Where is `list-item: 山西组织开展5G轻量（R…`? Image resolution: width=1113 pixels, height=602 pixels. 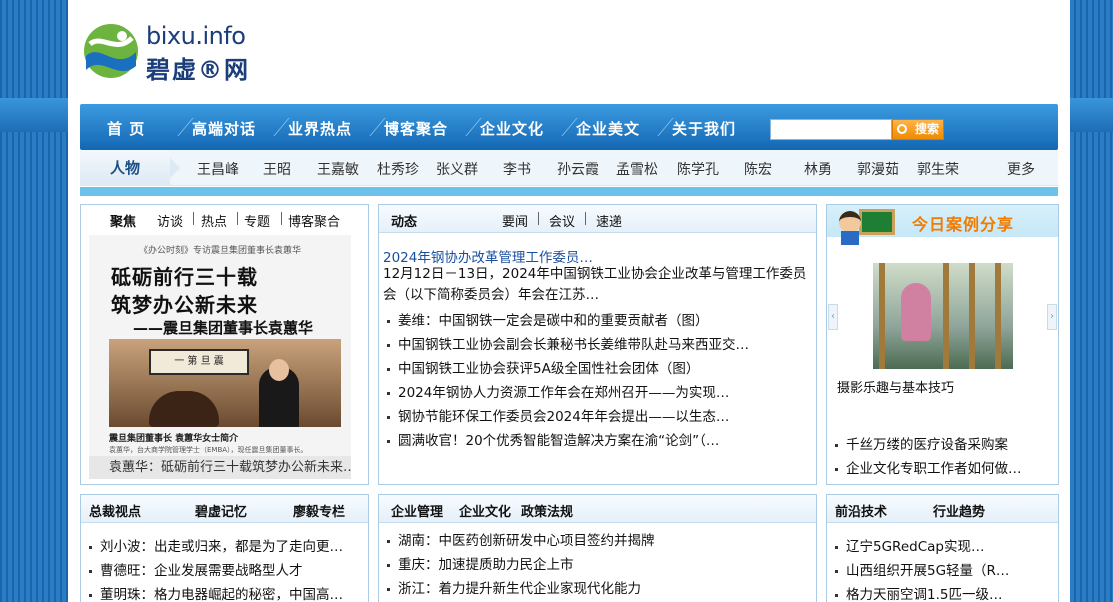
list-item: 山西组织开展5G轻量（R… is located at coordinates (943, 569).